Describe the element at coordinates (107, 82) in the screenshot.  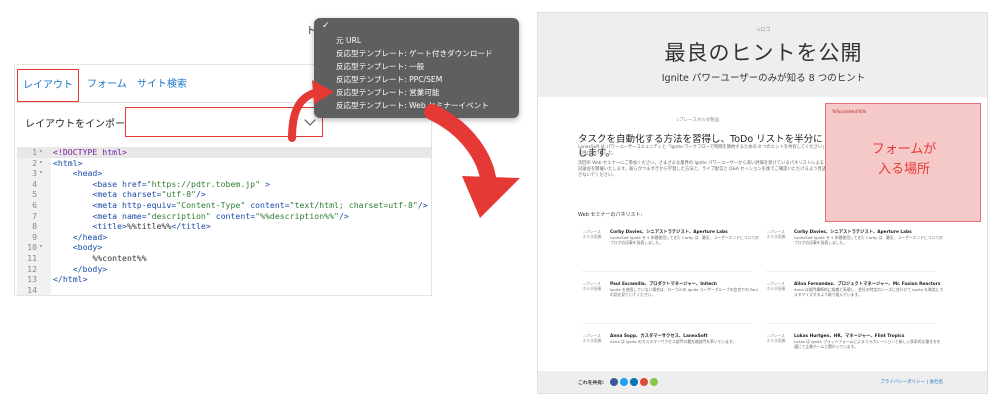
I see `tab-form: フォーム` at that location.